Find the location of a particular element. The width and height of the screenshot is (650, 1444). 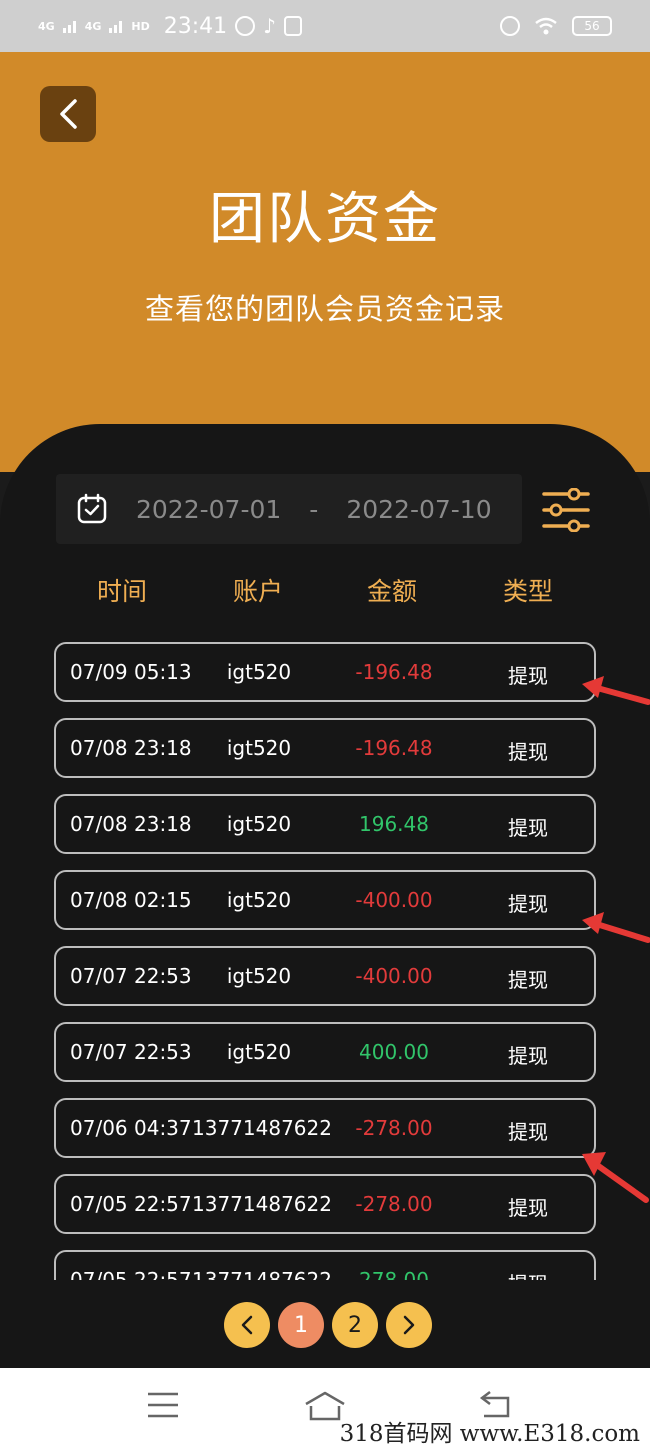

column-header-type: 类型 is located at coordinates (527, 591).